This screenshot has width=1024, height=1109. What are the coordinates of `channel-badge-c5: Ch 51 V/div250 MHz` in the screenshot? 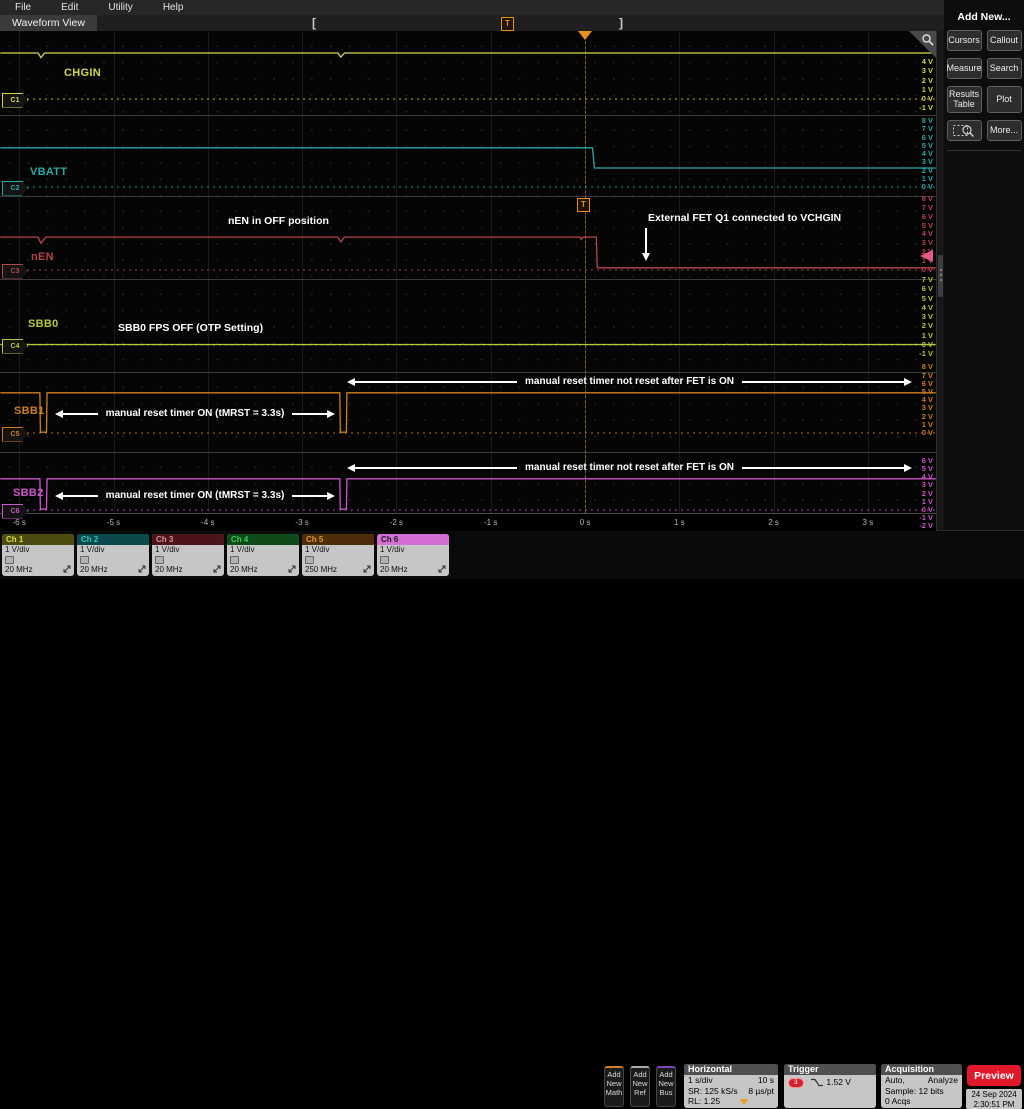 It's located at (338, 555).